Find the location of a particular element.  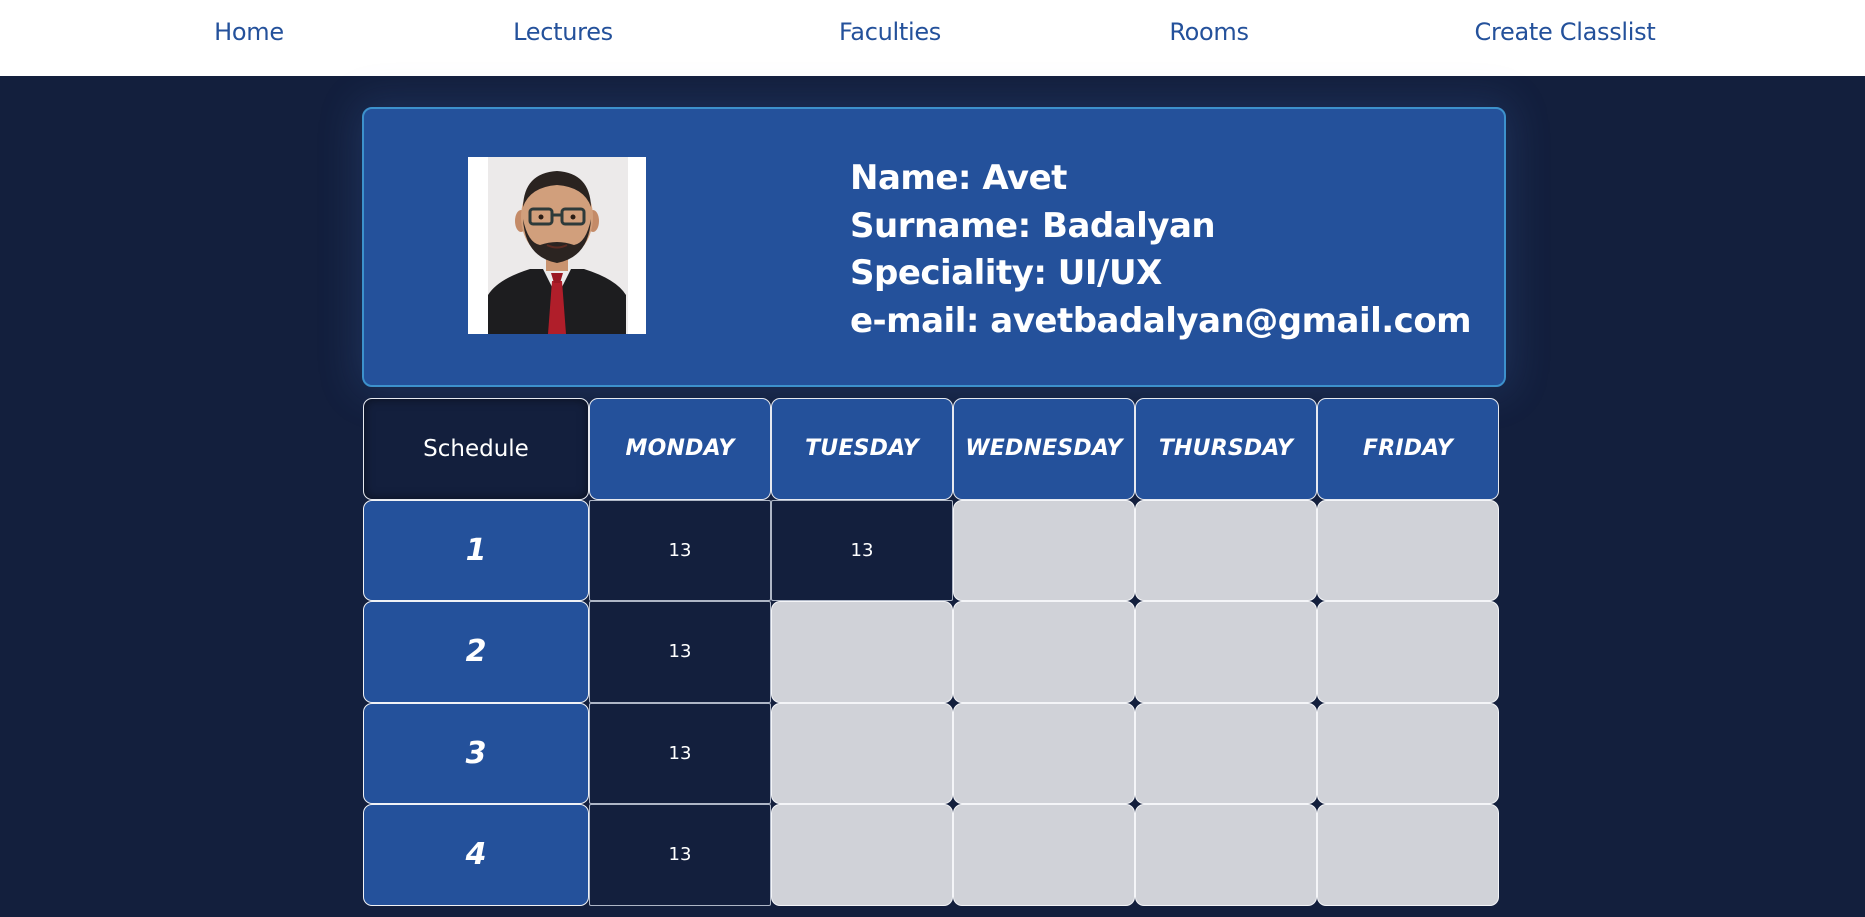

schedule-slot-monday-2-label: 13 is located at coordinates (680, 652).